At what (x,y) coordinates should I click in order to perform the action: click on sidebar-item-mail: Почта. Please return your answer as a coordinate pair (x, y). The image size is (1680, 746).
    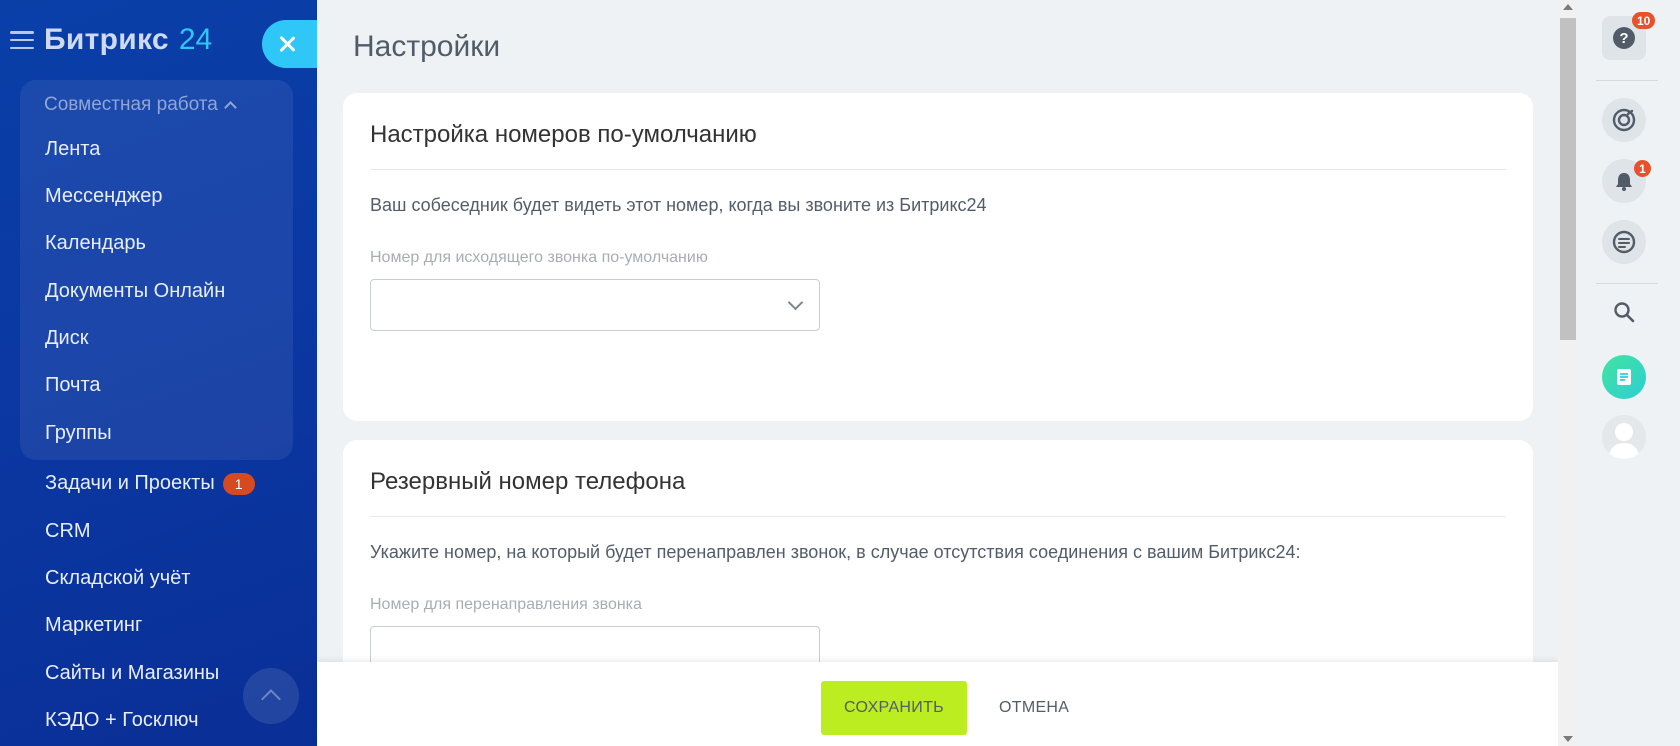
    Looking at the image, I should click on (73, 385).